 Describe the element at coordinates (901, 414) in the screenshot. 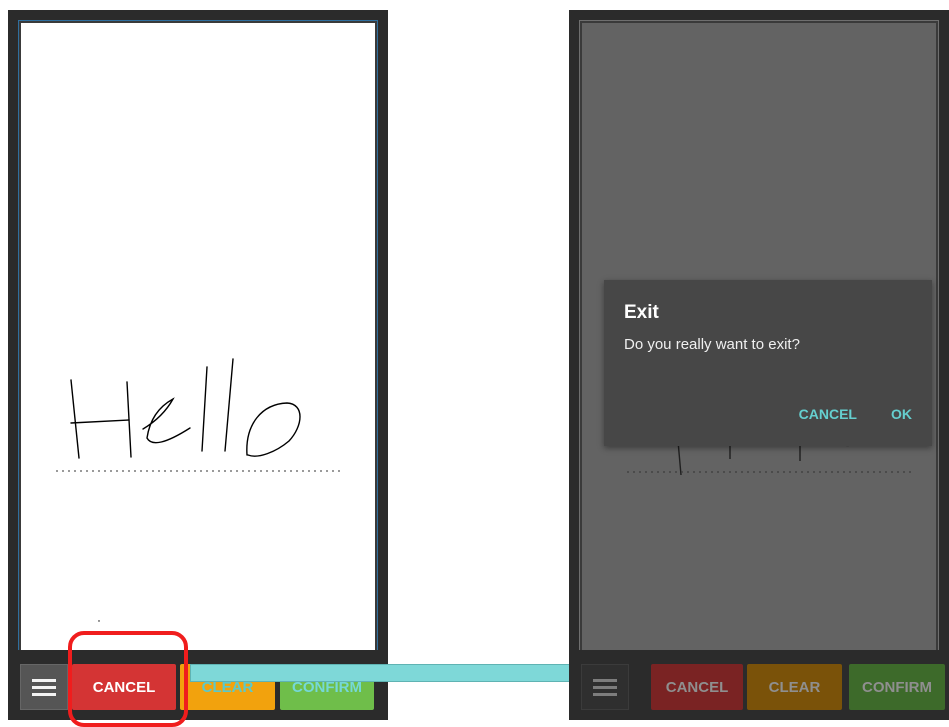

I see `dialog-ok-button: OK` at that location.